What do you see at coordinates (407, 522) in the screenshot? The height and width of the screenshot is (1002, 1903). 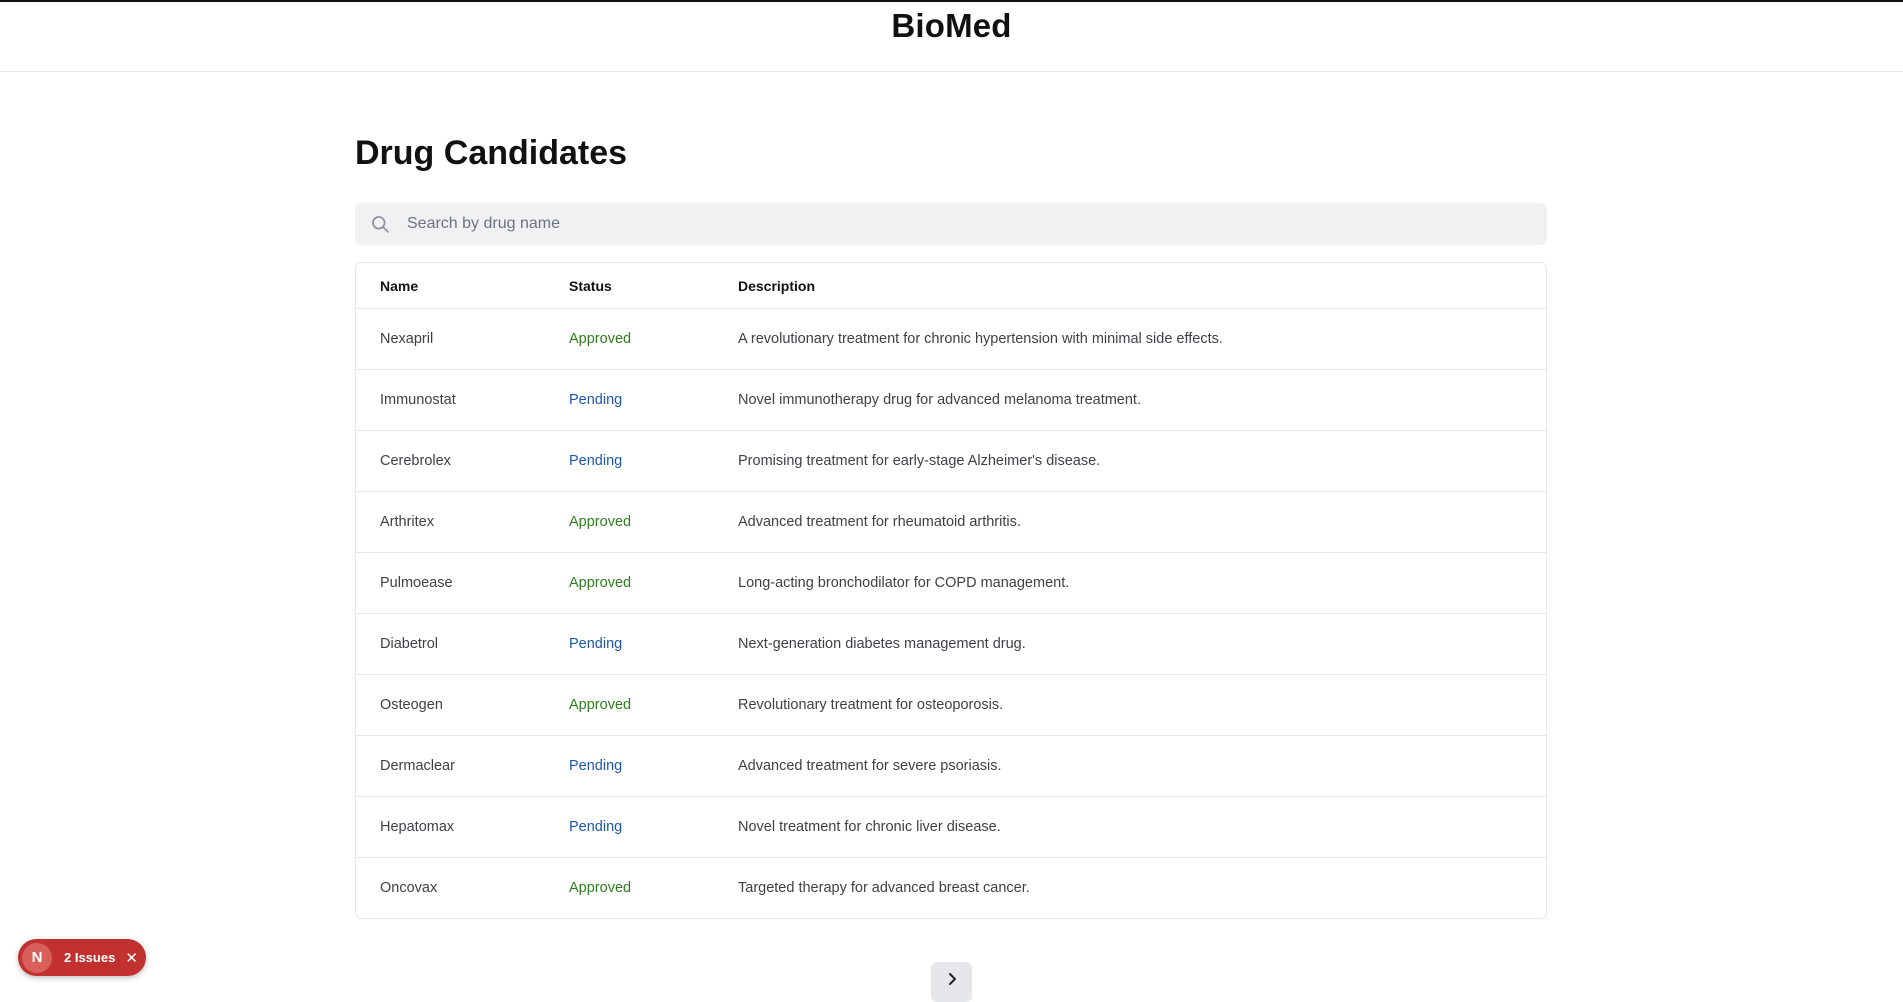 I see `drug-name-cell: Arthritex` at bounding box center [407, 522].